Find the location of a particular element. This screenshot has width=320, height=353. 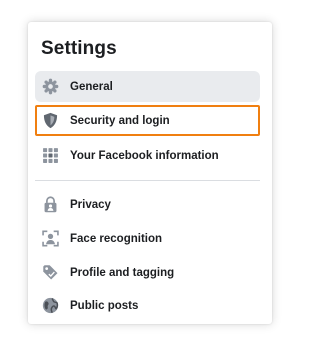

settings-item-privacy: Privacy is located at coordinates (147, 204).